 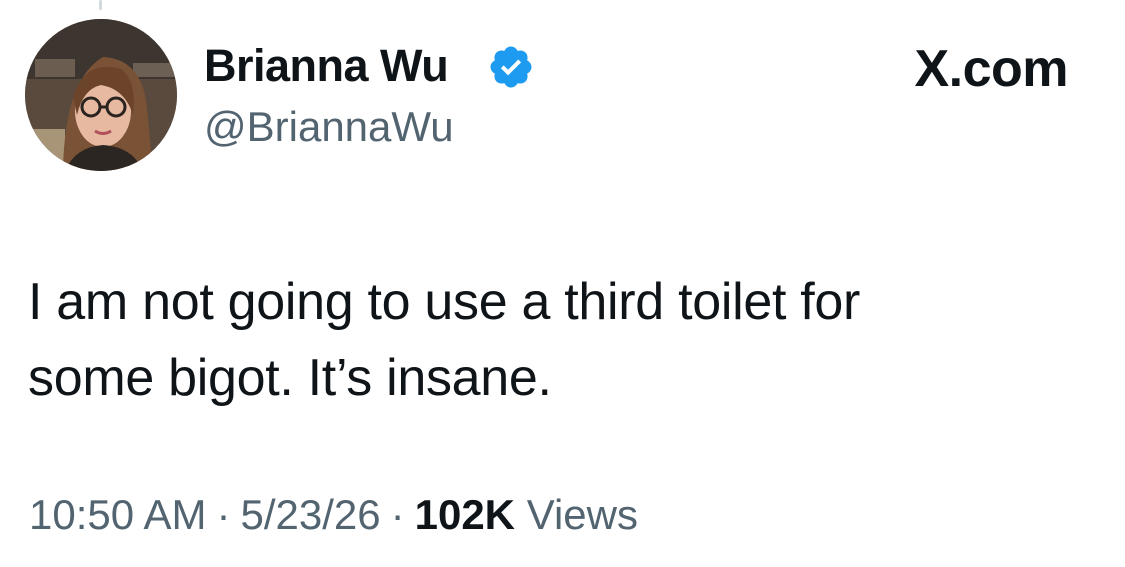 I want to click on avatar-photo, so click(x=101, y=95).